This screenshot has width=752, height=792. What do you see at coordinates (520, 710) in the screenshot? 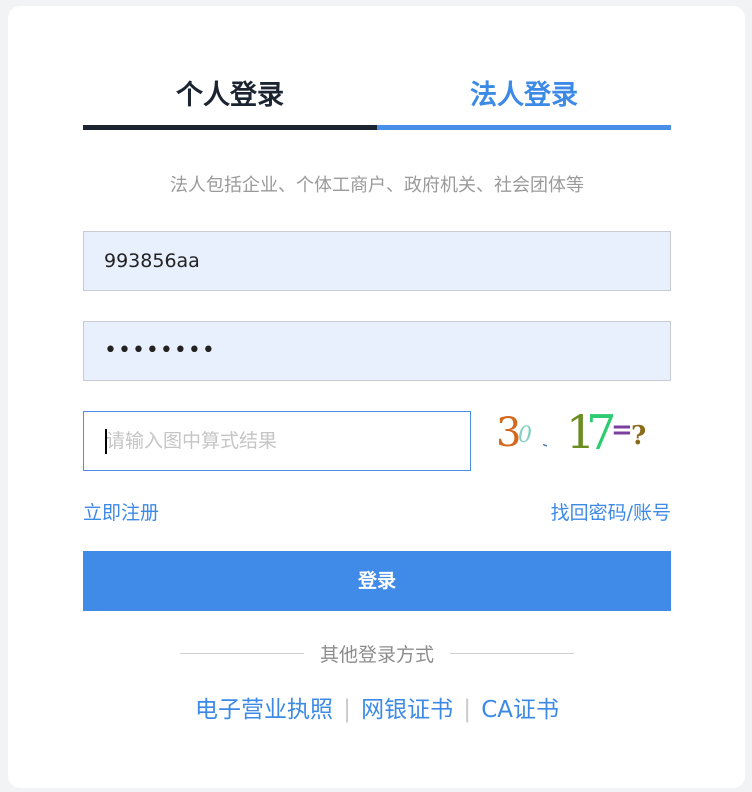
I see `ca-certificate-login: CA证书` at bounding box center [520, 710].